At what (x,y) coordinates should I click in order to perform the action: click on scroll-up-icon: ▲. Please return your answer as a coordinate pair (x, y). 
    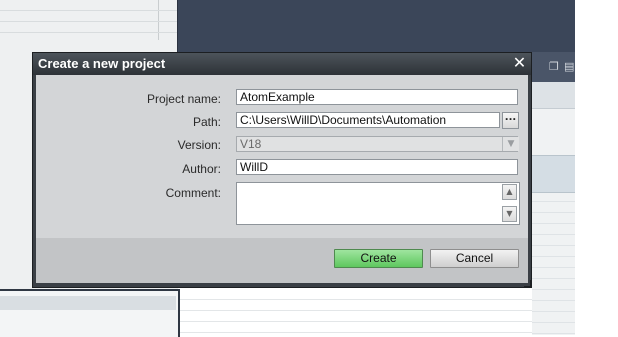
    Looking at the image, I should click on (509, 192).